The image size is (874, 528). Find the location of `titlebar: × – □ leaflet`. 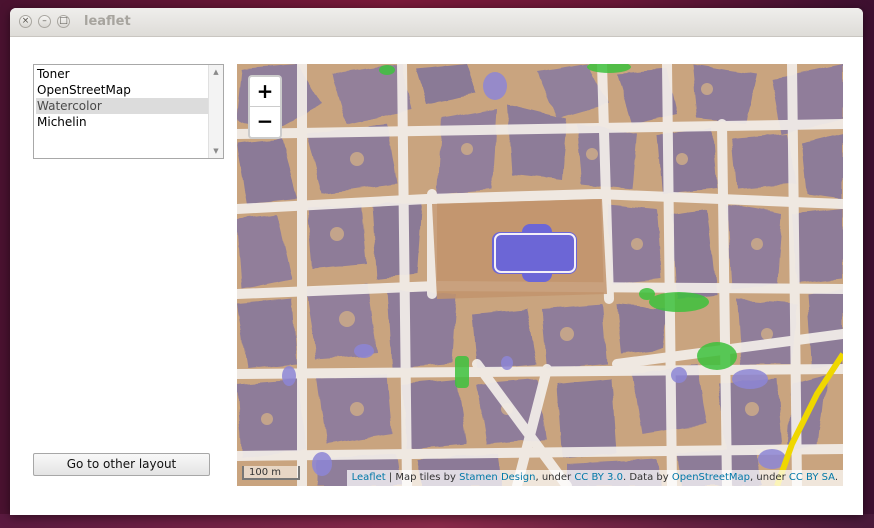

titlebar: × – □ leaflet is located at coordinates (436, 22).